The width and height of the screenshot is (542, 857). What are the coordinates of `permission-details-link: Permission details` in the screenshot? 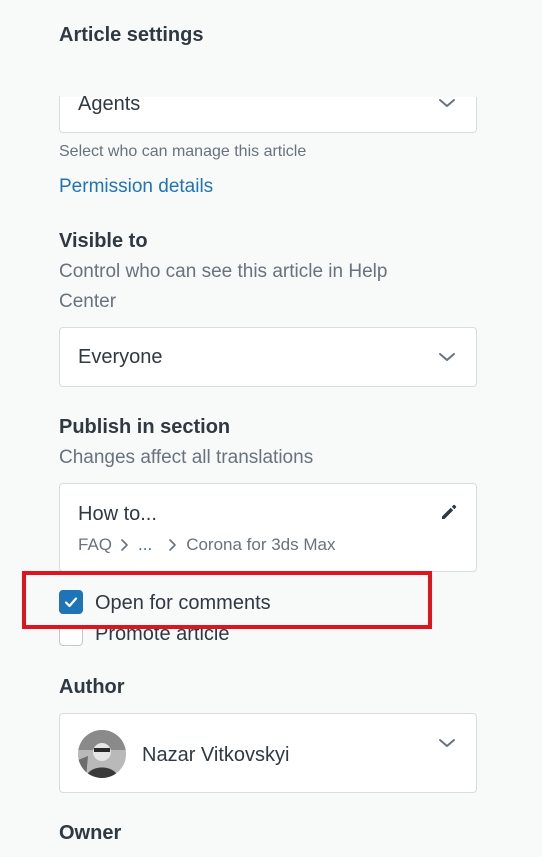 It's located at (136, 187).